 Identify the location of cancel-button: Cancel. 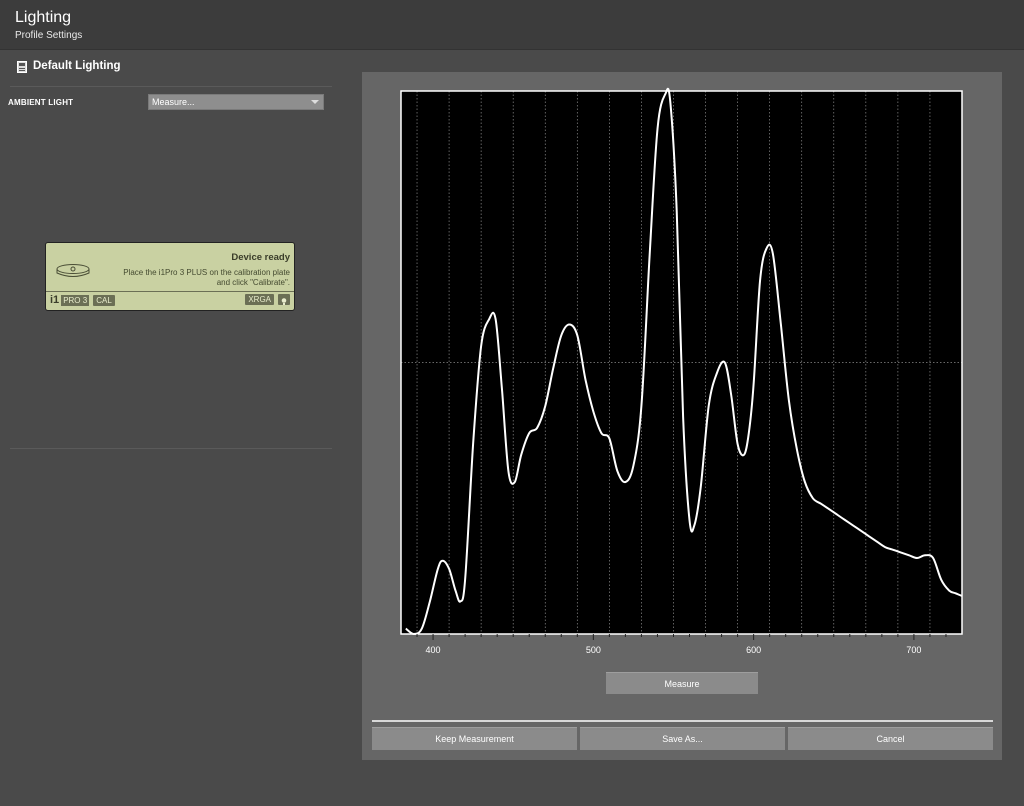
(890, 738).